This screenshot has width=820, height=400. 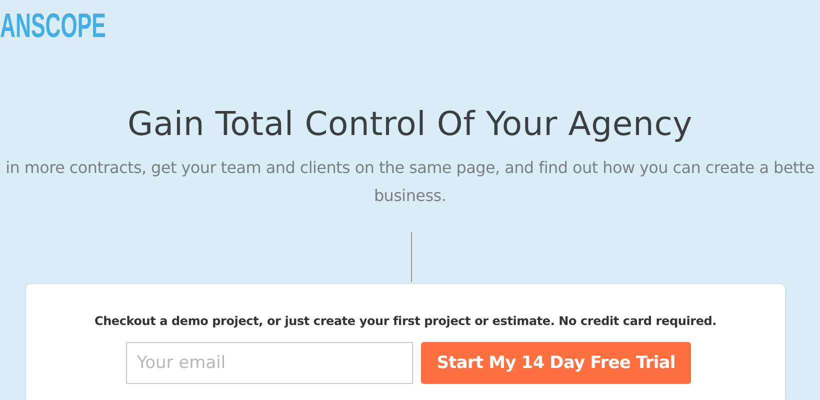 What do you see at coordinates (410, 168) in the screenshot?
I see `subtitle-line: in more contracts, get your team and clients on the same page, and find out how you can create a bette` at bounding box center [410, 168].